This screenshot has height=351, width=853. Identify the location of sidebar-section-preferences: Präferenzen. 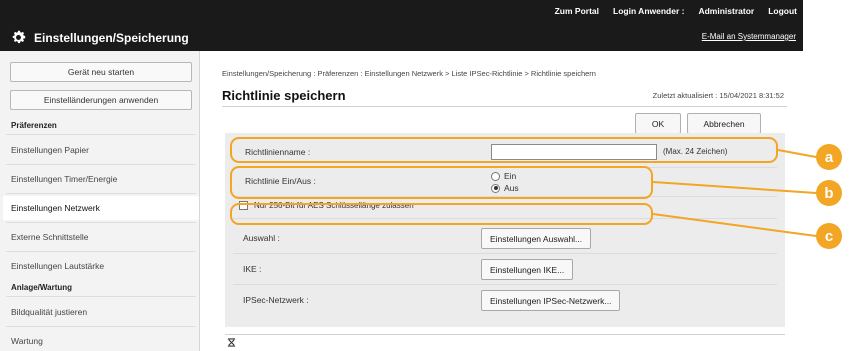
(34, 125).